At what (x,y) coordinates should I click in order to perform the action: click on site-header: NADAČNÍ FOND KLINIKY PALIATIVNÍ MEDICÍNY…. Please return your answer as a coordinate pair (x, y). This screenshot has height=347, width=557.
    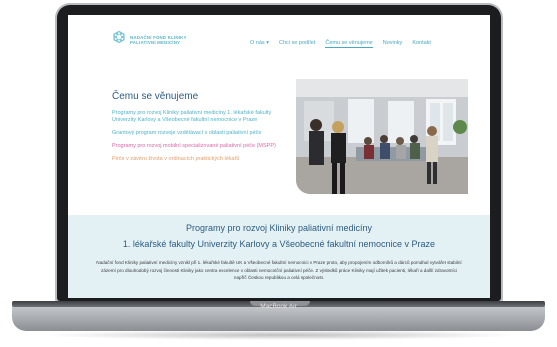
    Looking at the image, I should click on (279, 41).